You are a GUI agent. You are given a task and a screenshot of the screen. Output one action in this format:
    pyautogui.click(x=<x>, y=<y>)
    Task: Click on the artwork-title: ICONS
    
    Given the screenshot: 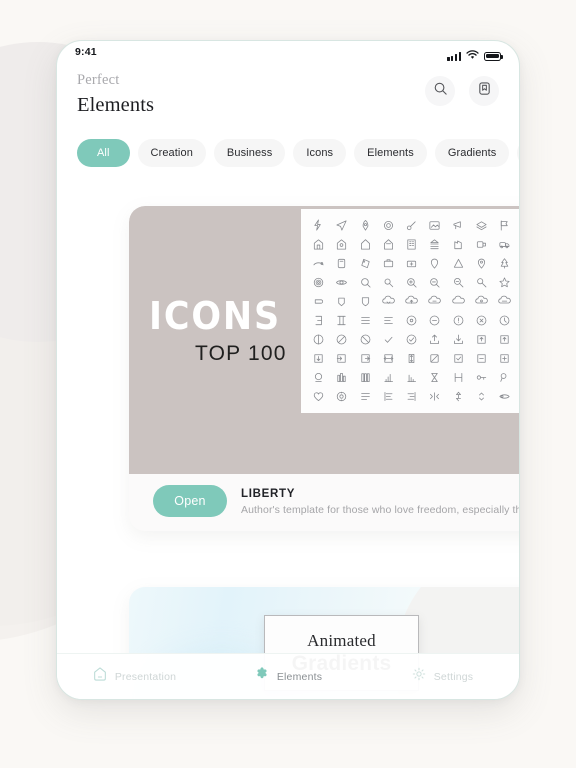 What is the action you would take?
    pyautogui.click(x=215, y=316)
    